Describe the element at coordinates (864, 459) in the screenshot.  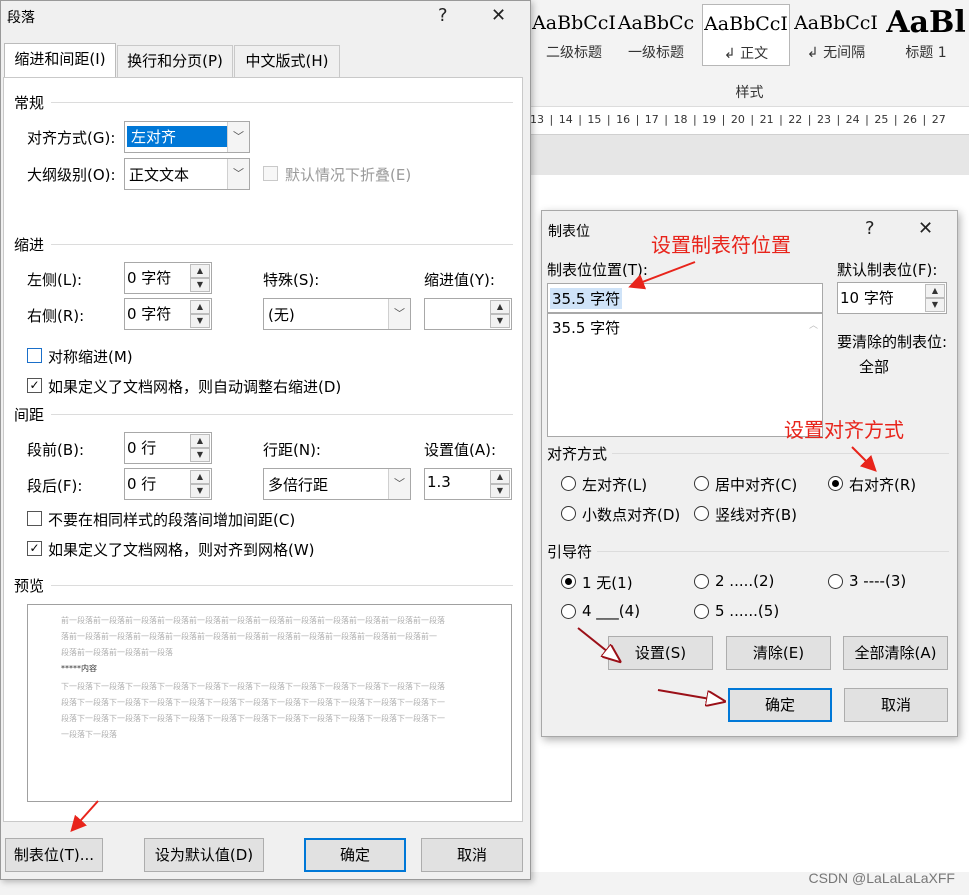
I see `arrow-to-right-align-icon` at that location.